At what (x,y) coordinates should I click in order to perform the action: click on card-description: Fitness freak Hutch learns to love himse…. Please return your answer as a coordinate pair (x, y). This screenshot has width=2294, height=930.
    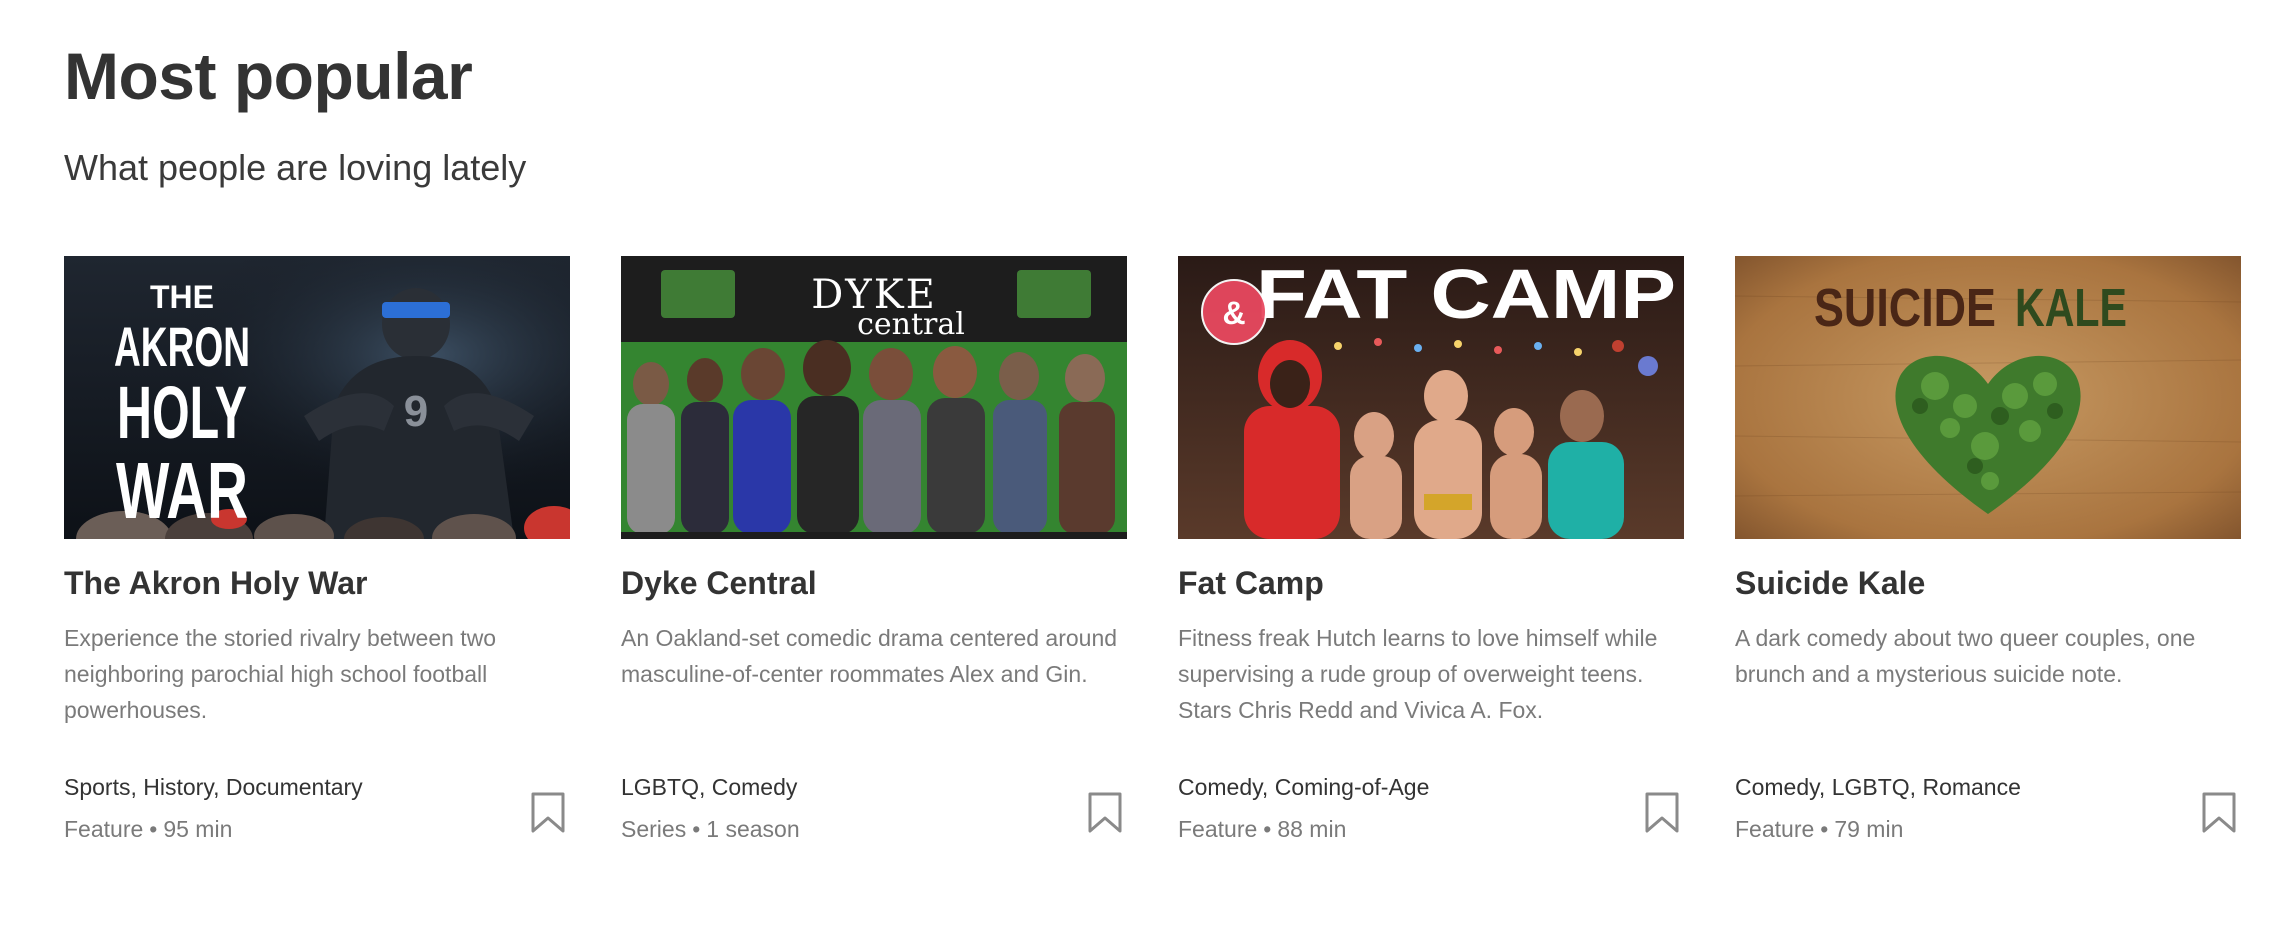
    Looking at the image, I should click on (1418, 674).